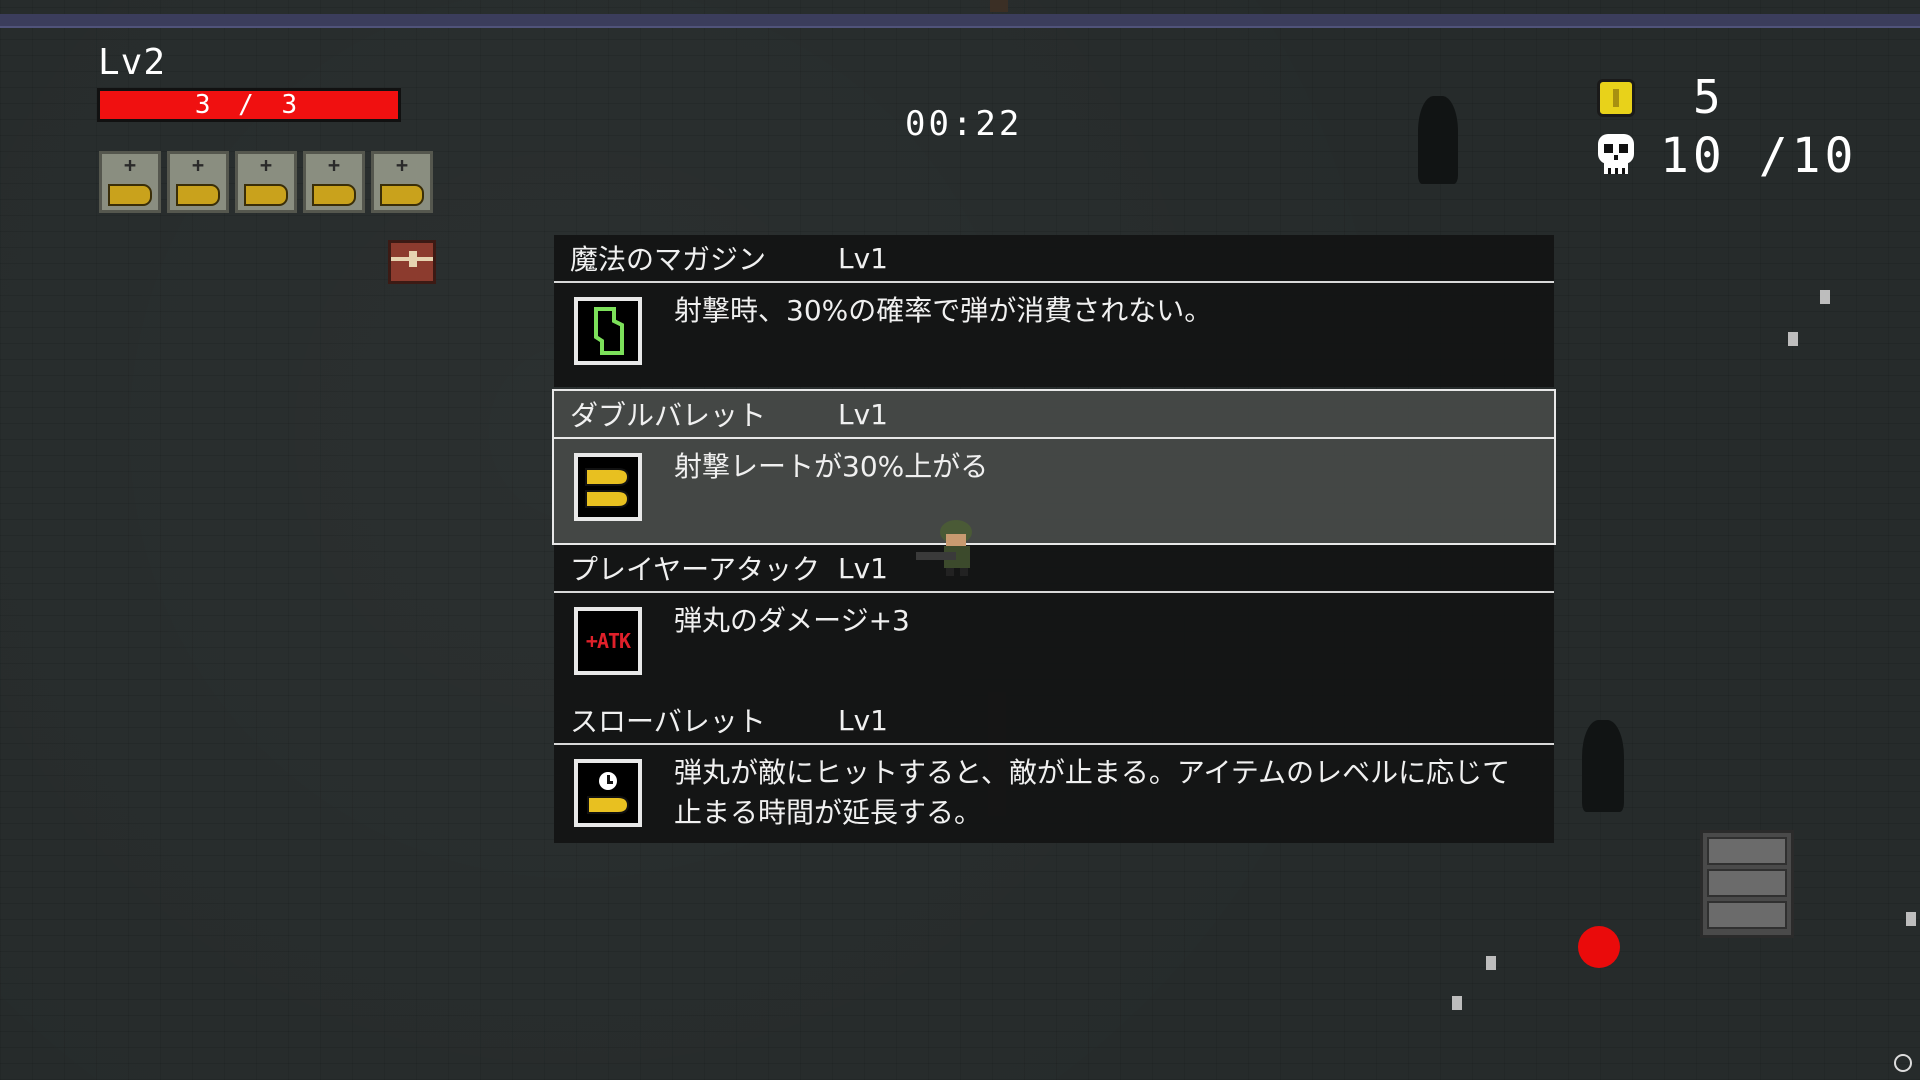 The width and height of the screenshot is (1920, 1080). What do you see at coordinates (132, 62) in the screenshot?
I see `player-level: Lv2` at bounding box center [132, 62].